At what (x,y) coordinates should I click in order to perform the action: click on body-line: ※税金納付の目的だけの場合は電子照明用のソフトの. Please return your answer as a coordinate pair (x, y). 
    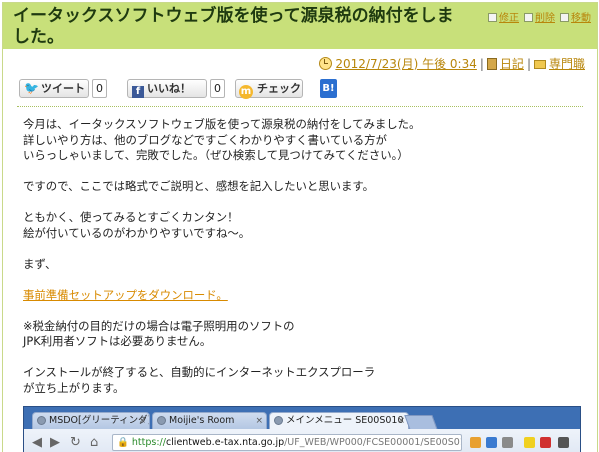
    Looking at the image, I should click on (159, 325).